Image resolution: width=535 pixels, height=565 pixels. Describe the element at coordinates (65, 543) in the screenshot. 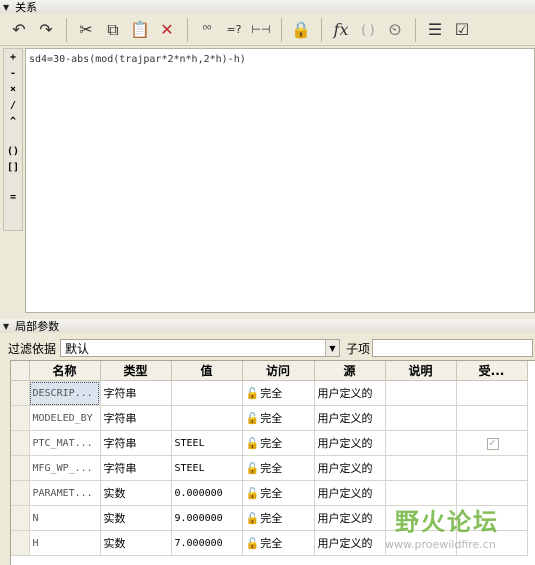

I see `param-name-cell: H` at that location.